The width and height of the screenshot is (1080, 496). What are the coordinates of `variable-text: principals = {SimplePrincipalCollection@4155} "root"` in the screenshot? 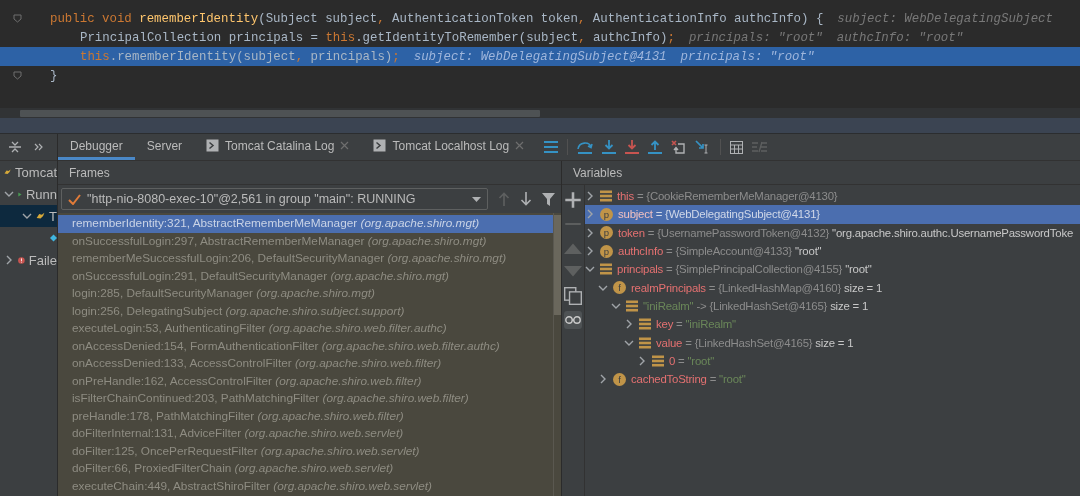 It's located at (744, 269).